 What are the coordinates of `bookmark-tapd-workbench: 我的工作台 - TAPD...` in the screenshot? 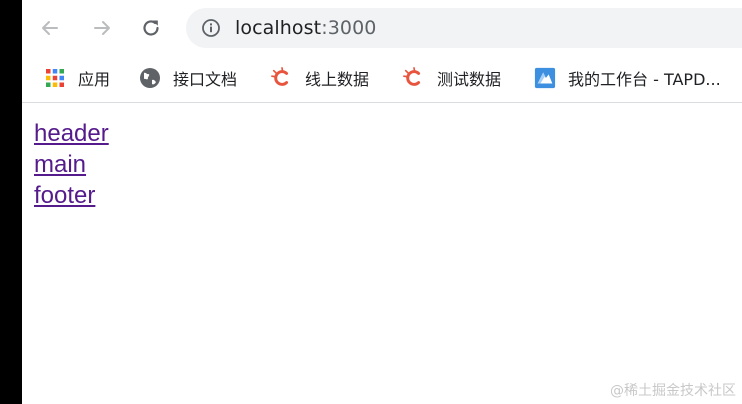 It's located at (627, 78).